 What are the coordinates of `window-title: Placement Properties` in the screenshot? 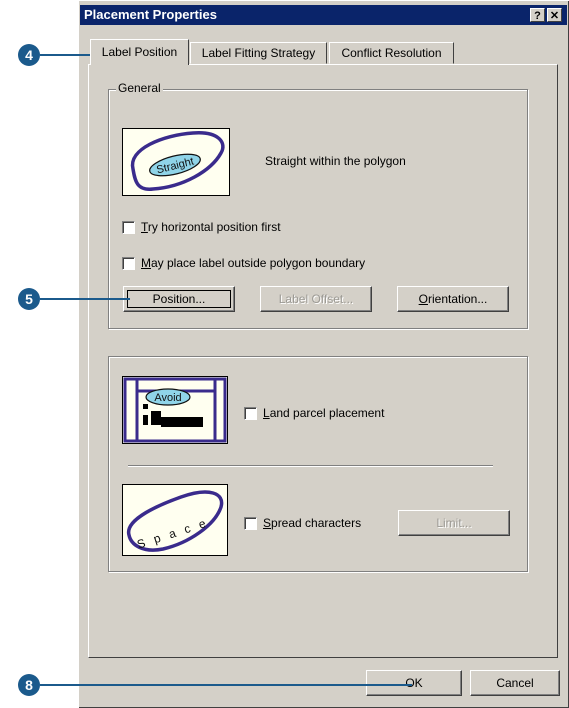 It's located at (150, 14).